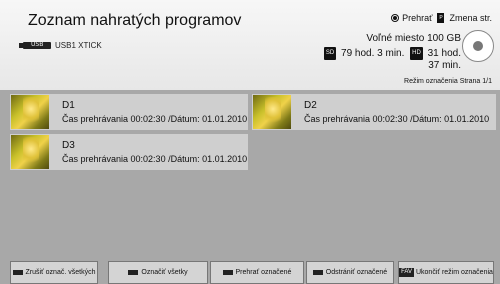 Image resolution: width=500 pixels, height=284 pixels. What do you see at coordinates (17, 272) in the screenshot?
I see `red-key-icon` at bounding box center [17, 272].